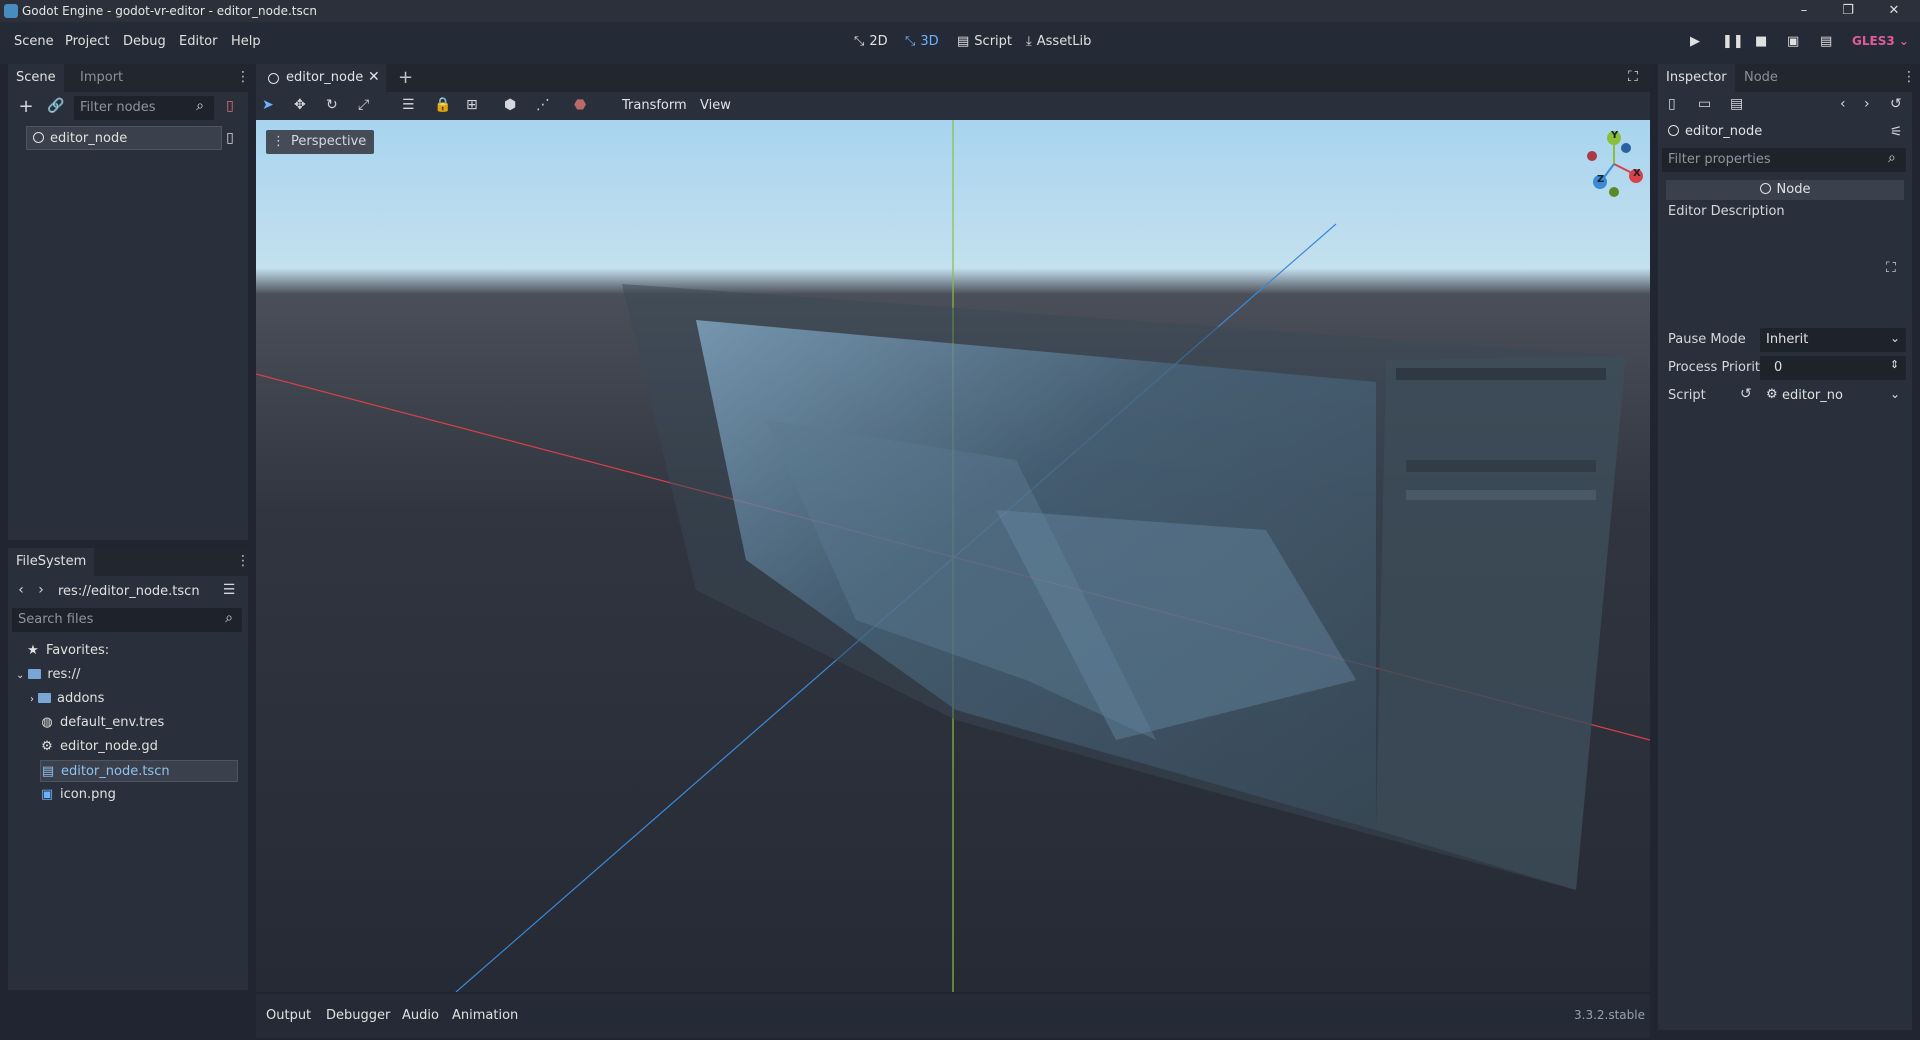 Image resolution: width=1920 pixels, height=1040 pixels. What do you see at coordinates (198, 41) in the screenshot?
I see `menu-editor: Editor` at bounding box center [198, 41].